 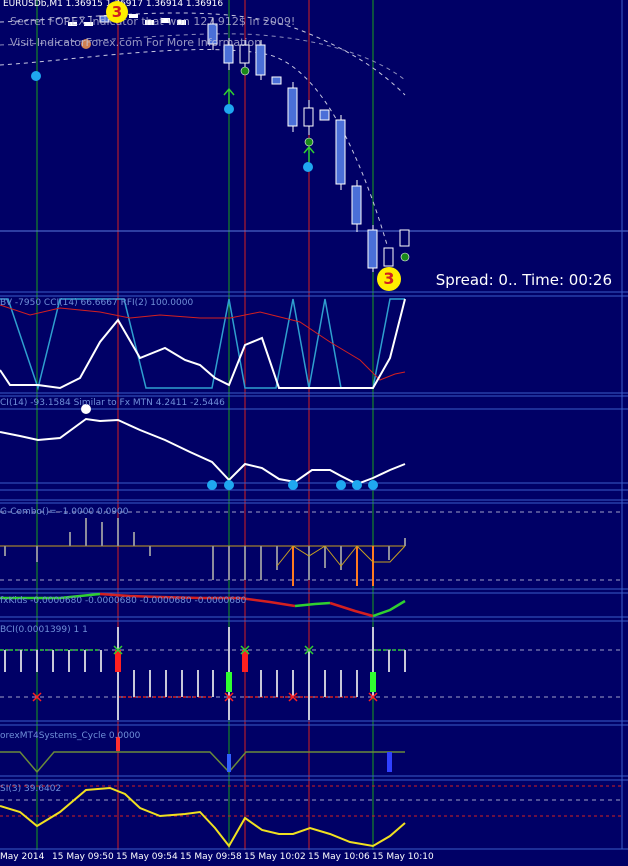 I want to click on time-label: May 2014, so click(x=22, y=857).